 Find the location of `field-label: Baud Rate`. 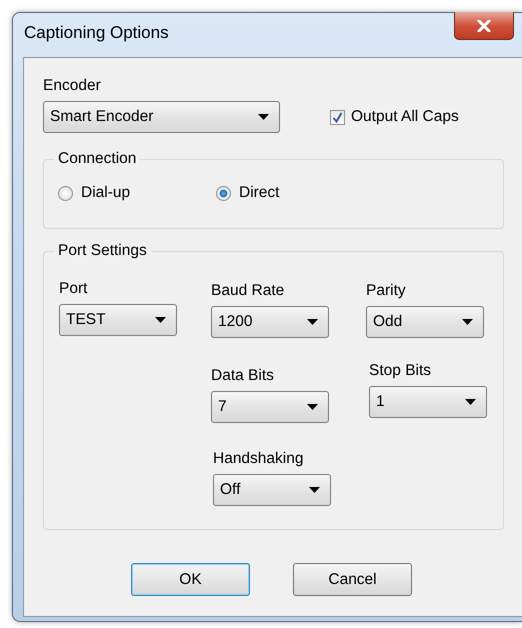

field-label: Baud Rate is located at coordinates (248, 291).